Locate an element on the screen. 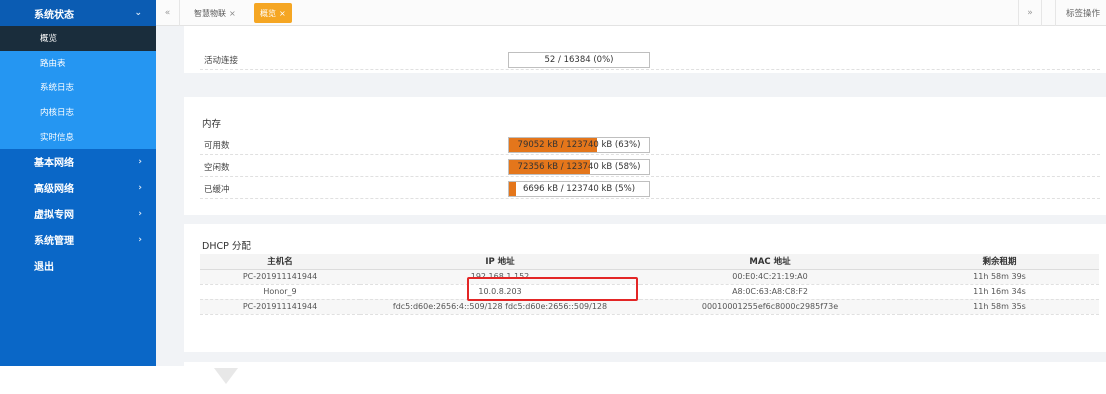  memory-value: 79052 kB / 123740 kB (63%) is located at coordinates (579, 144).